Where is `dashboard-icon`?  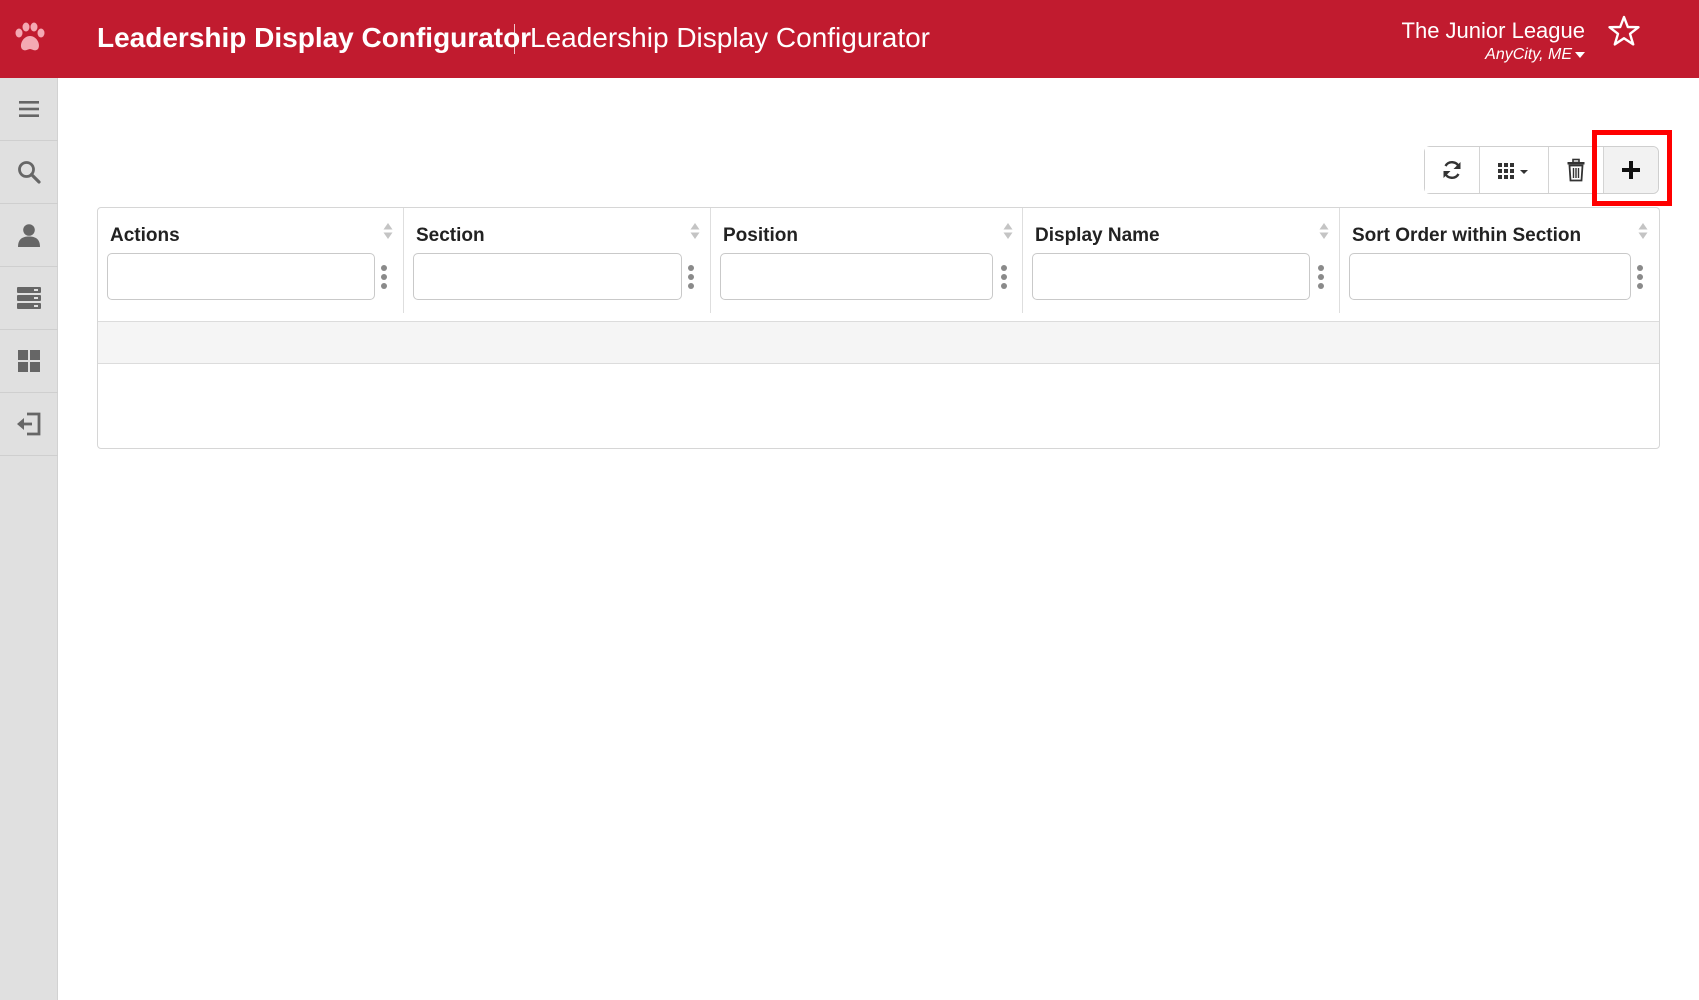
dashboard-icon is located at coordinates (29, 361).